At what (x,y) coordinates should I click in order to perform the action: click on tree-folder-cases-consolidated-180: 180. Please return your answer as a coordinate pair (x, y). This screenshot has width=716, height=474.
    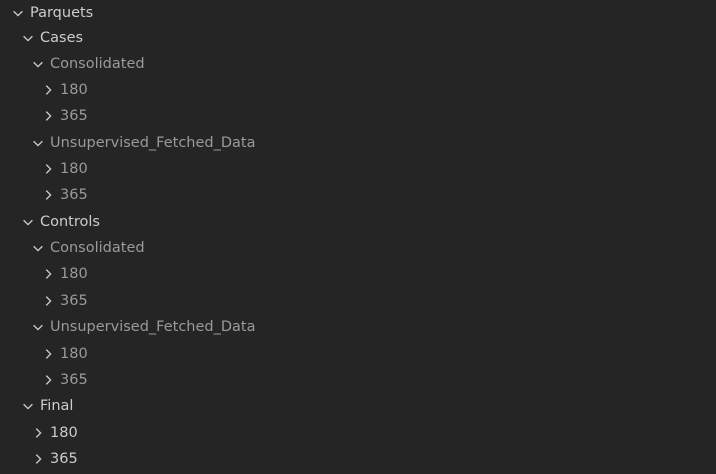
    Looking at the image, I should click on (358, 90).